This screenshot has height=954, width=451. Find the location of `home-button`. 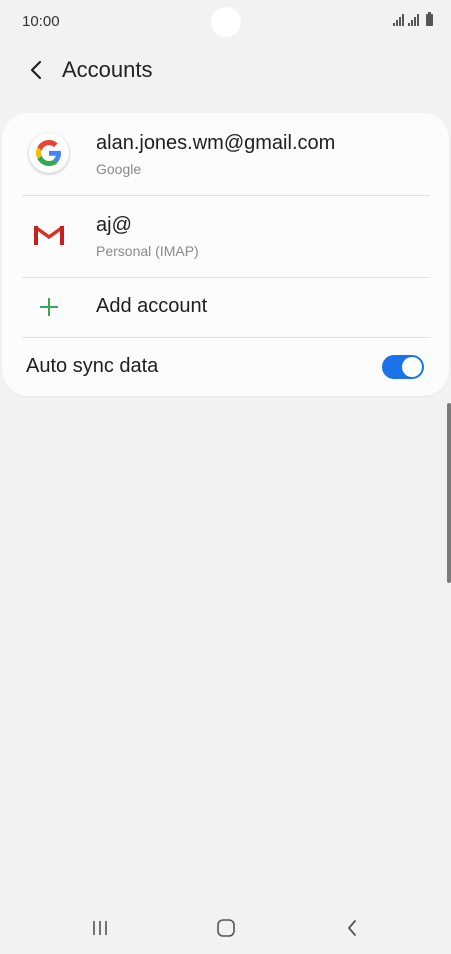

home-button is located at coordinates (226, 928).